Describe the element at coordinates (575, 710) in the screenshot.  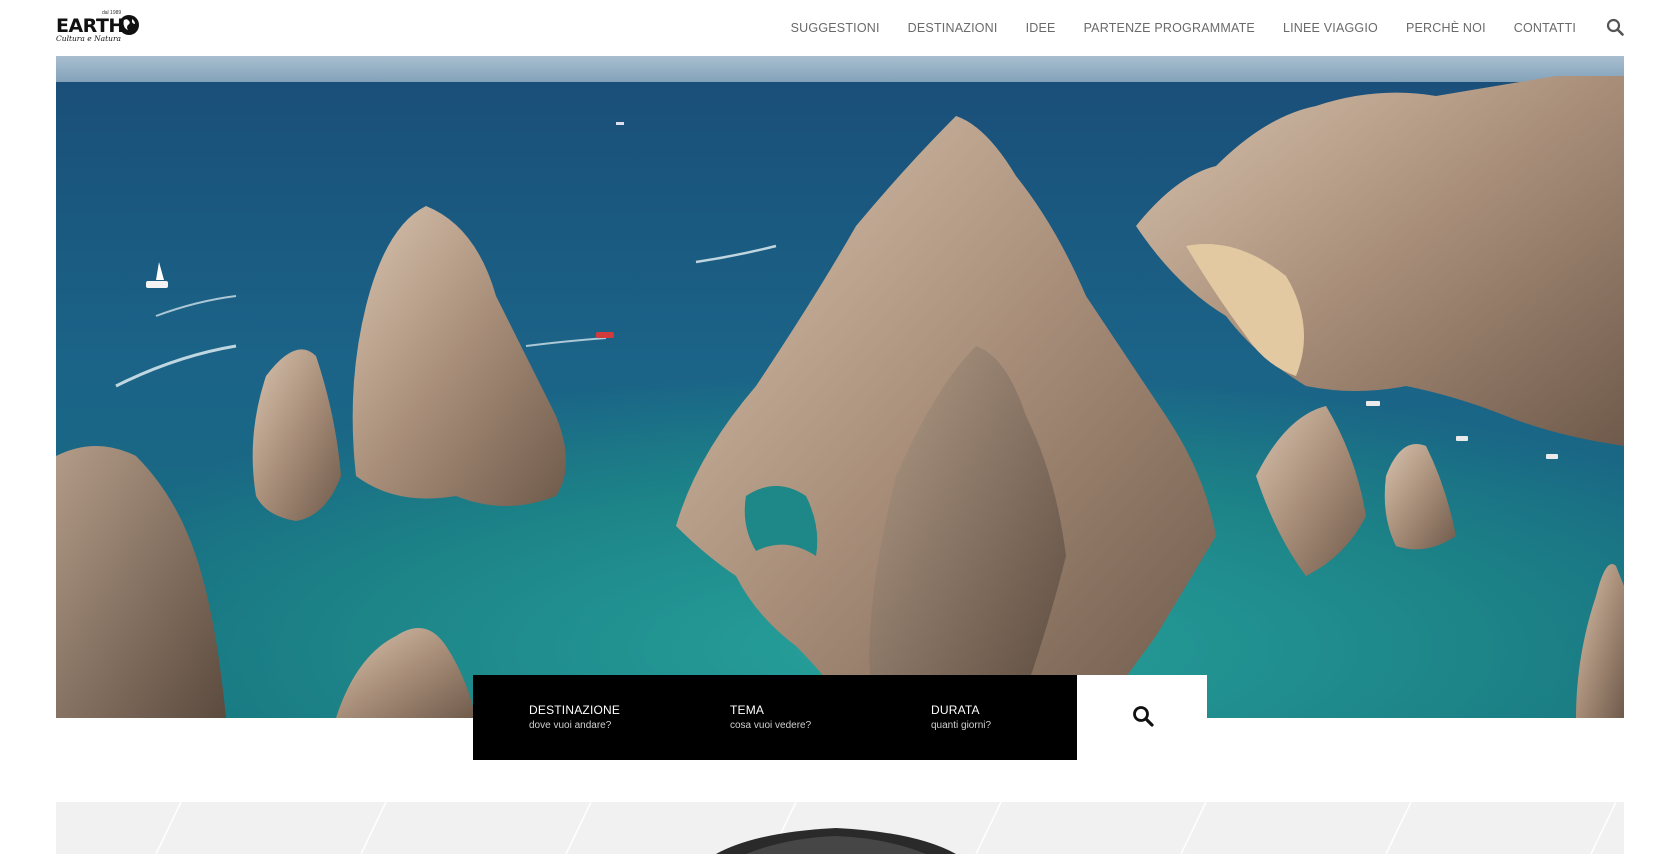
I see `destination-label: DESTINAZIONE` at that location.